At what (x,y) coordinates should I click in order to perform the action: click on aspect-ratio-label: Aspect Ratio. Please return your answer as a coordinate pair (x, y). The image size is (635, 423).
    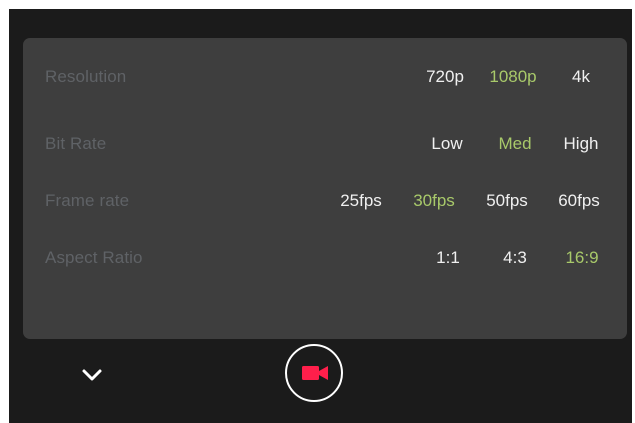
    Looking at the image, I should click on (94, 257).